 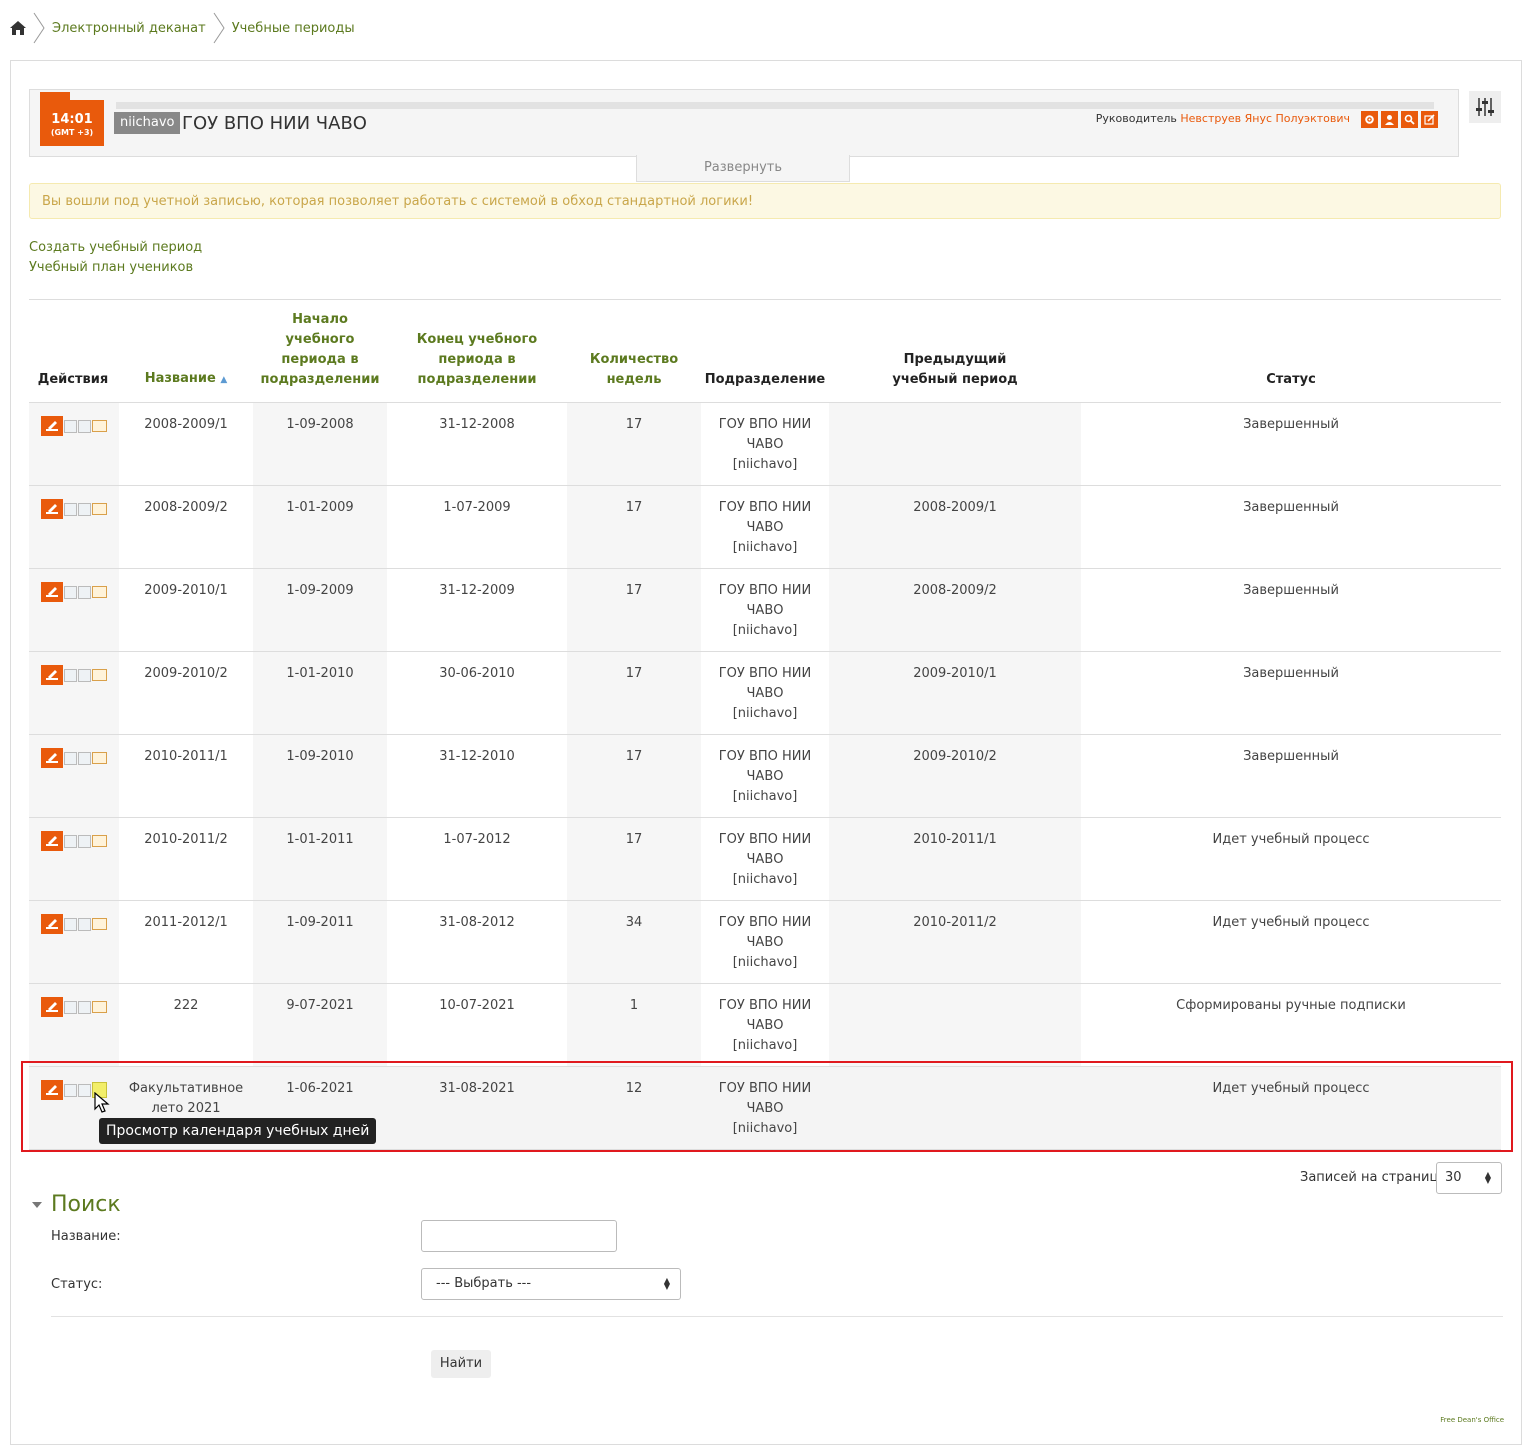 I want to click on search-title: Поиск, so click(x=86, y=1204).